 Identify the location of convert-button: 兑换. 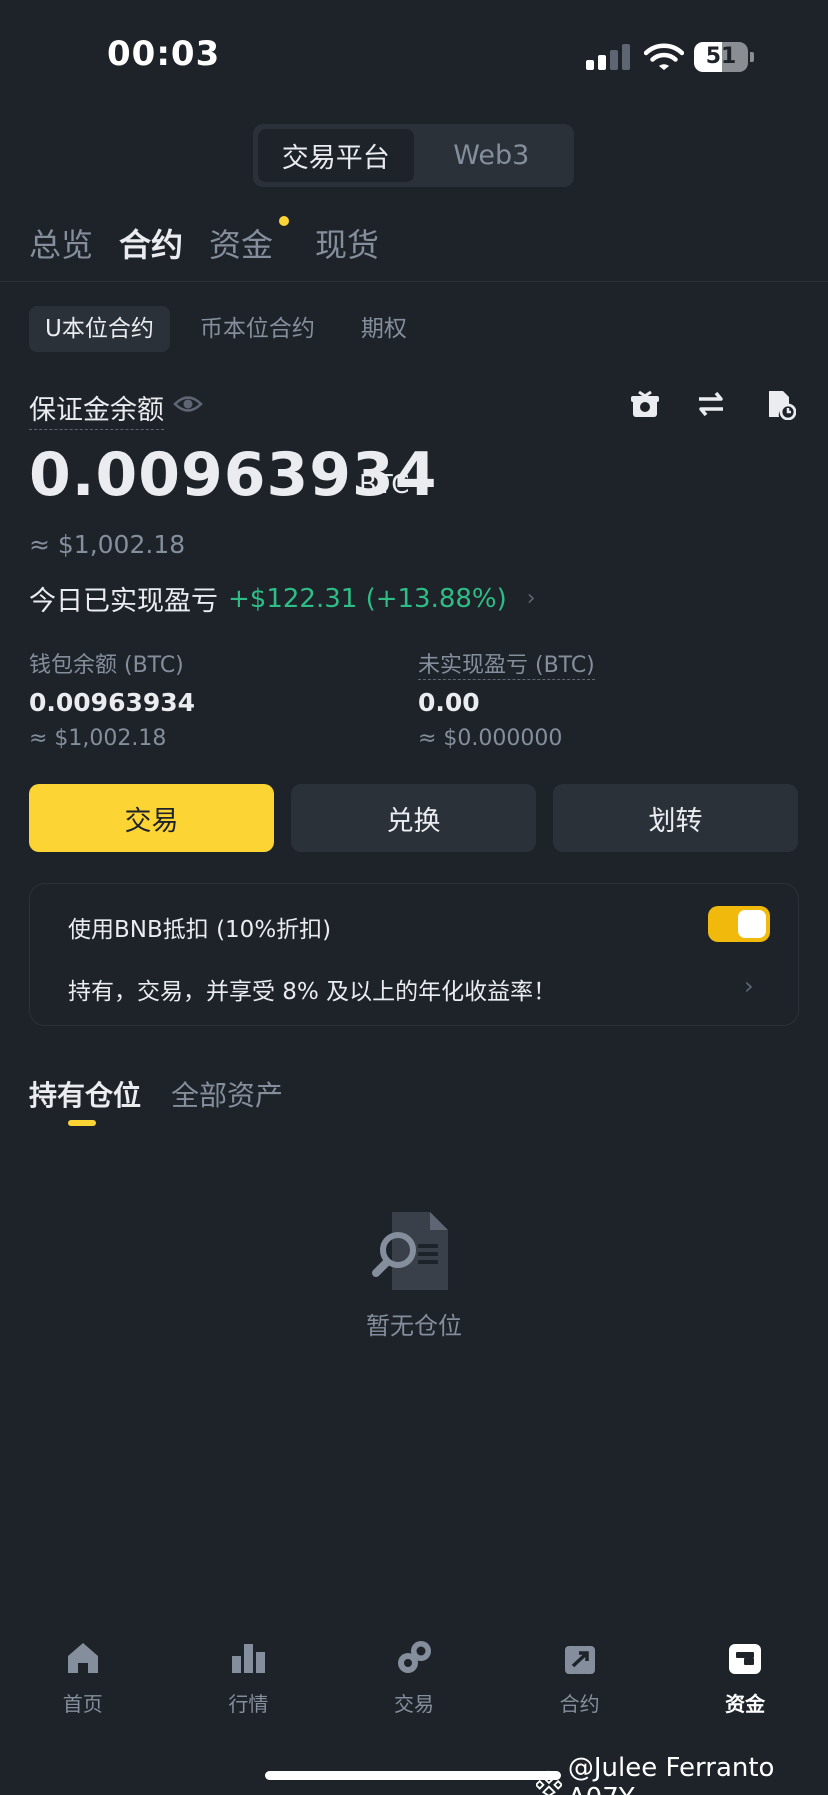
(413, 818).